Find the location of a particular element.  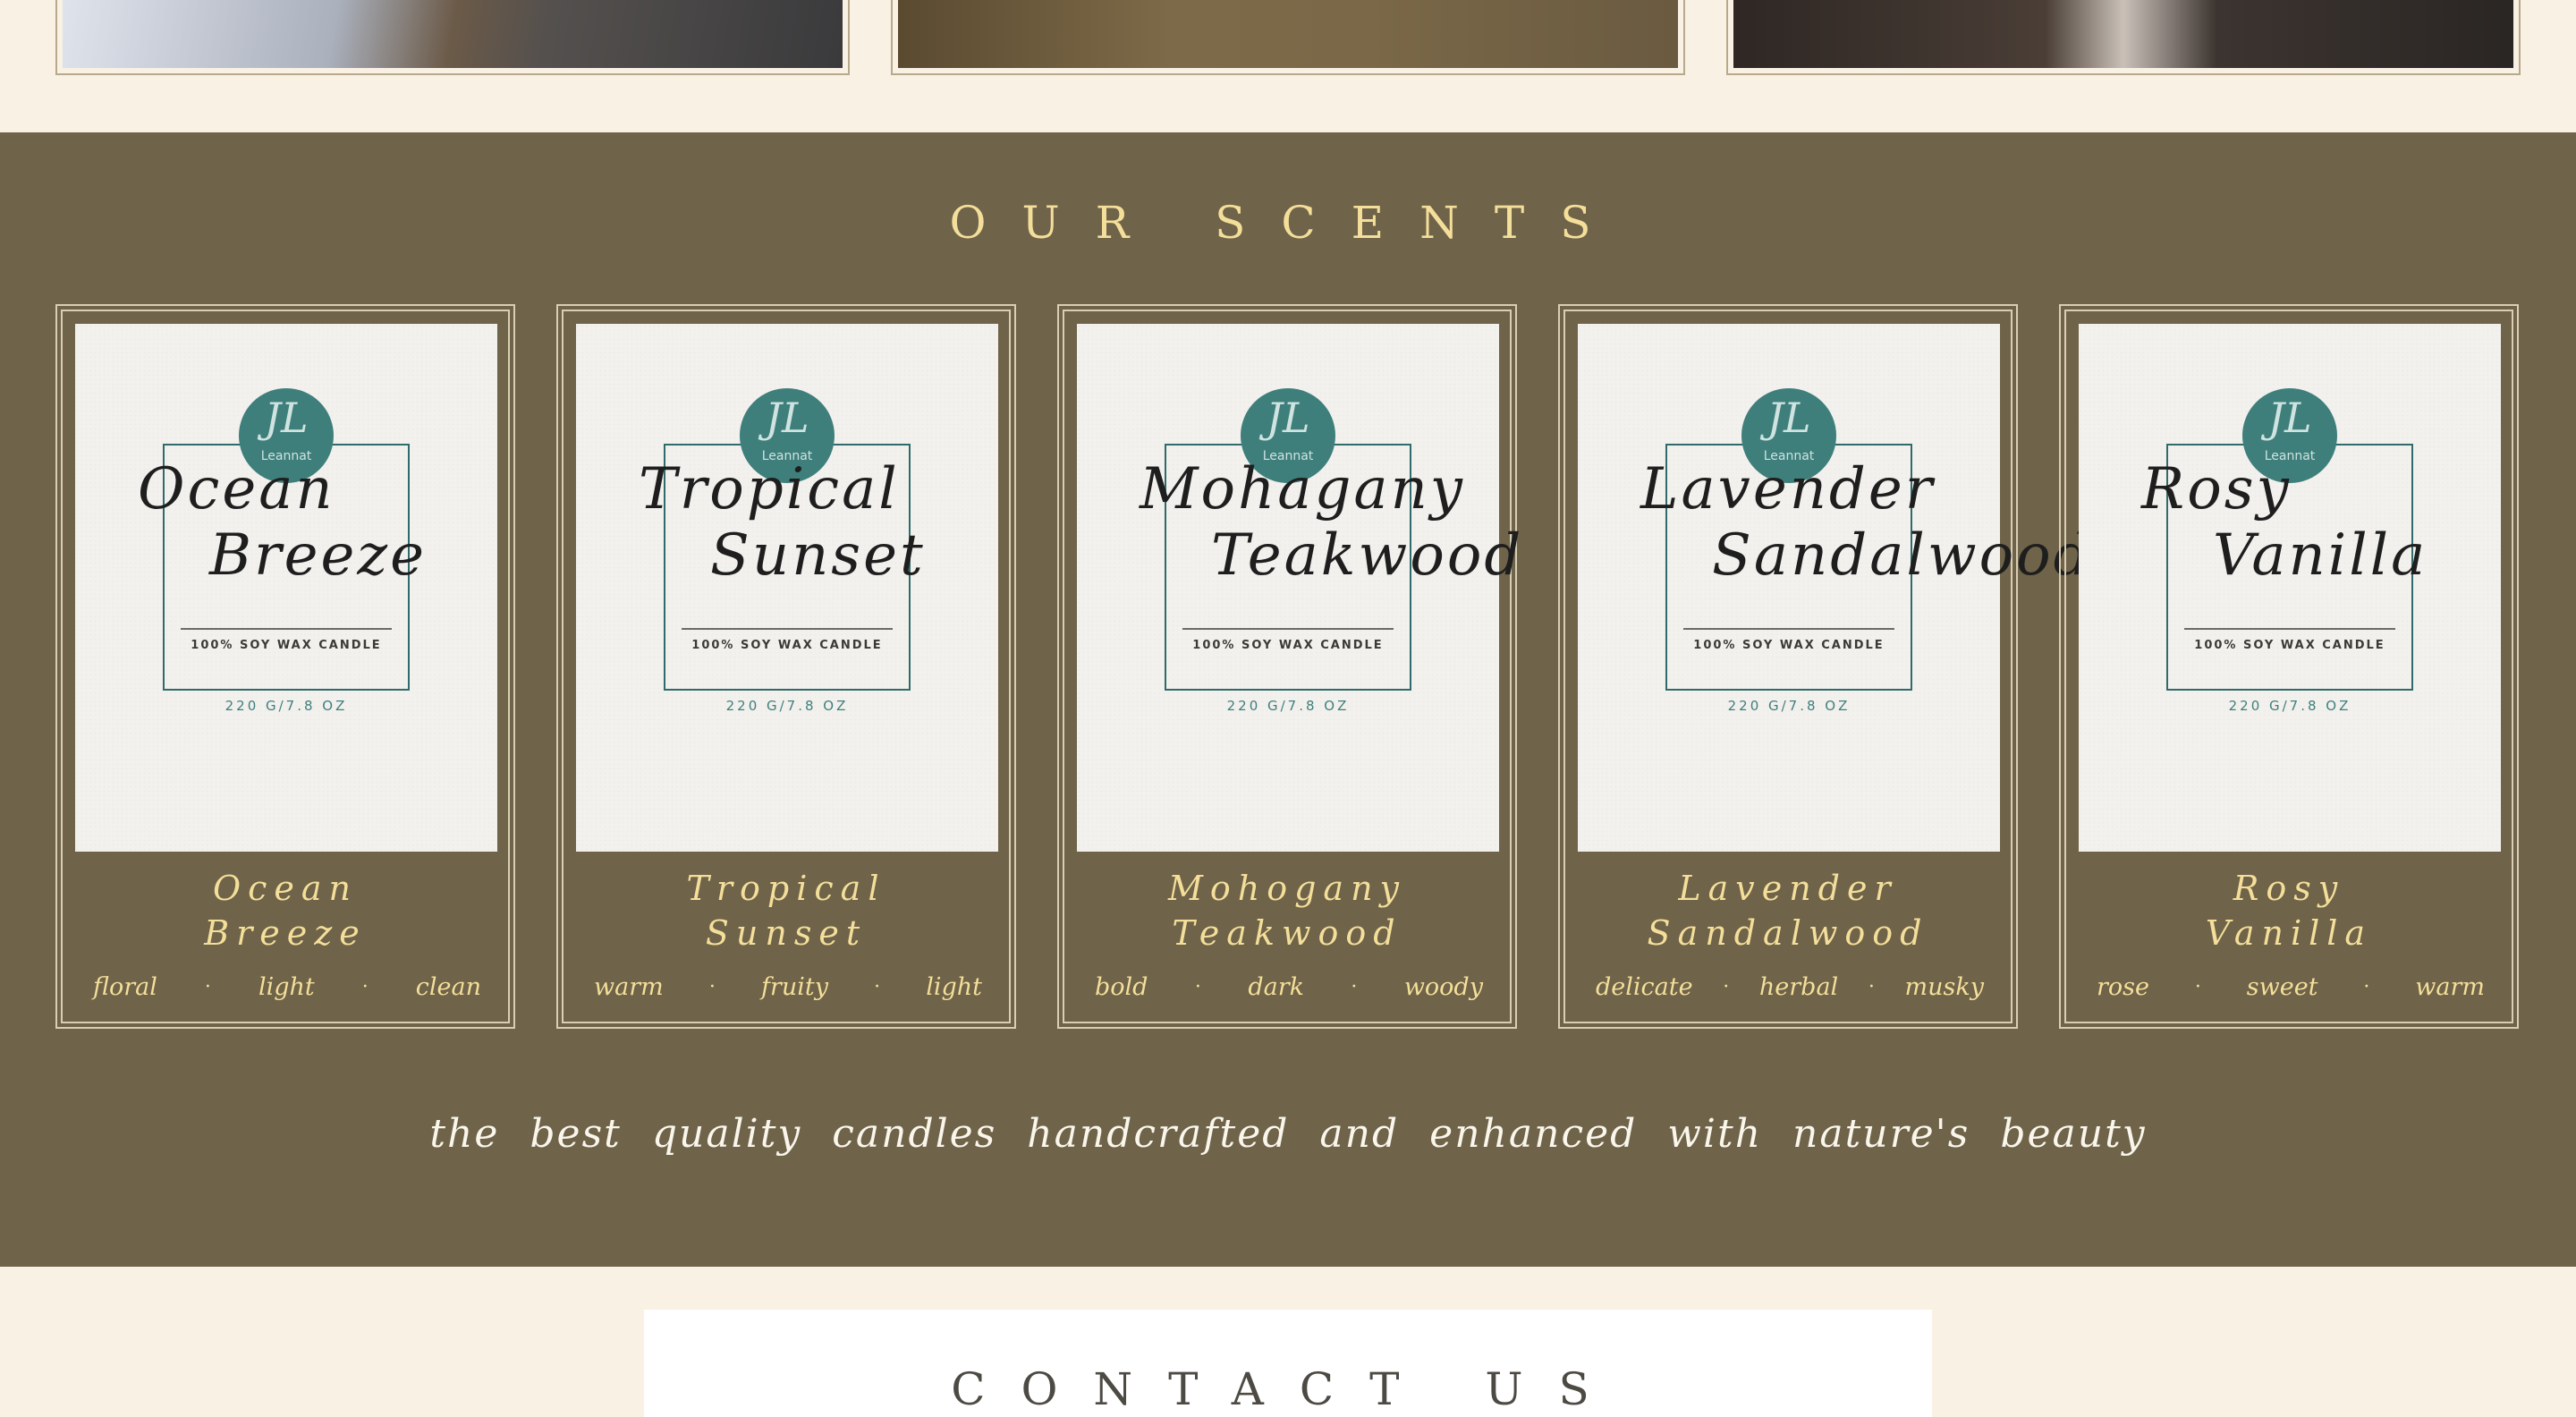

label-script-line2: Teakwood is located at coordinates (1367, 555).